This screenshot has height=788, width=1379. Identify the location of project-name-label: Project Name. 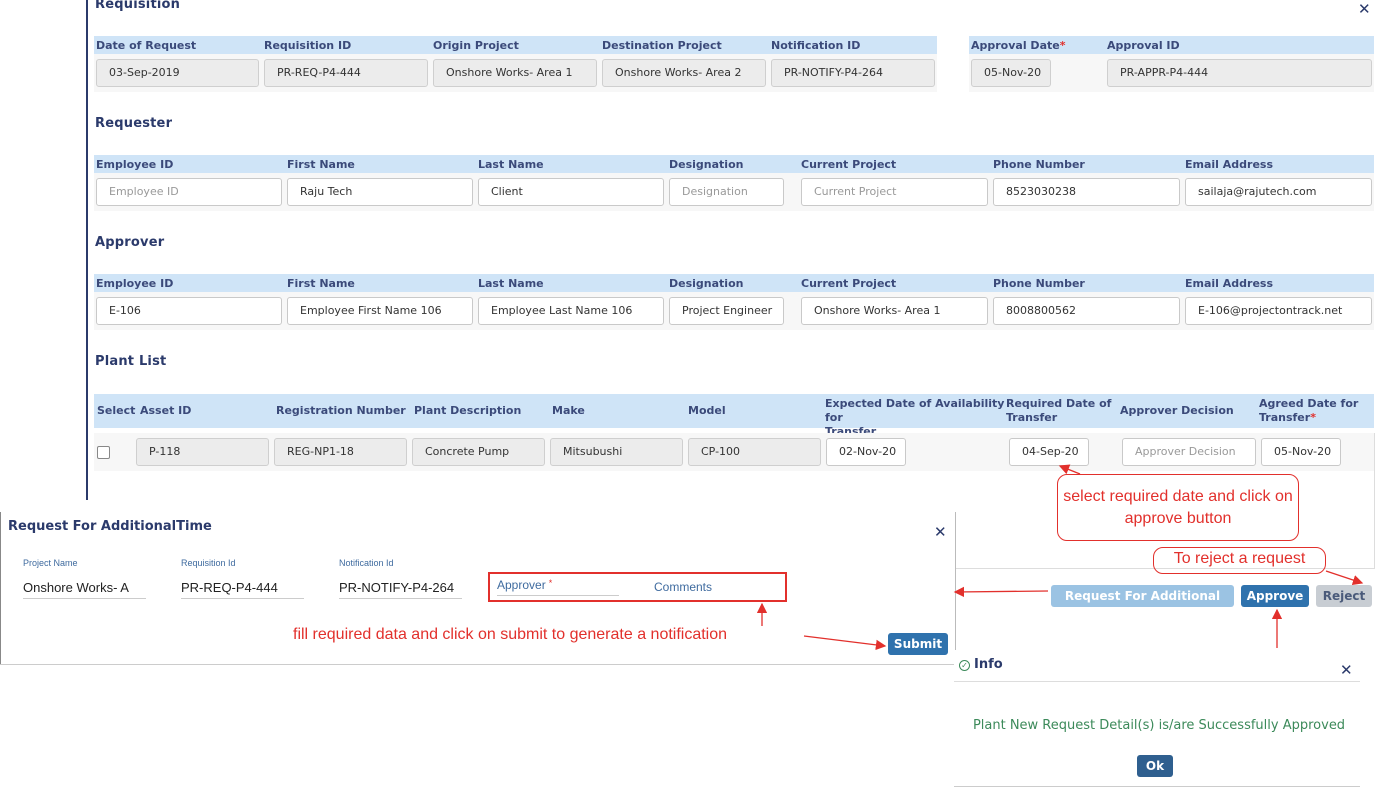
(50, 563).